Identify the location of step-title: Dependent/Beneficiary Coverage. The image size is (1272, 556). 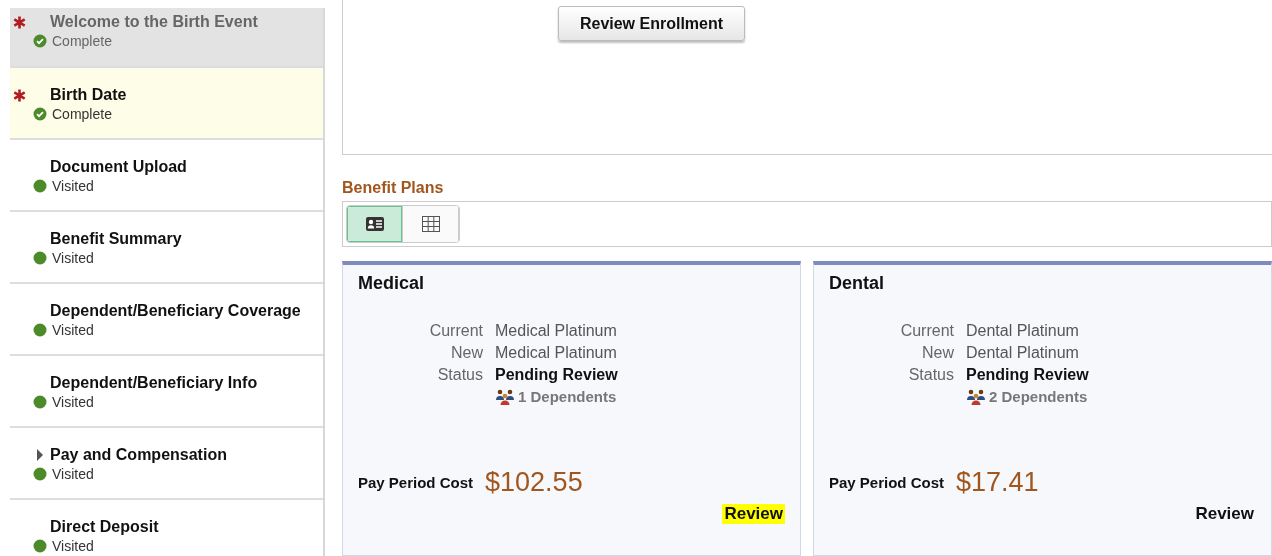
(176, 311).